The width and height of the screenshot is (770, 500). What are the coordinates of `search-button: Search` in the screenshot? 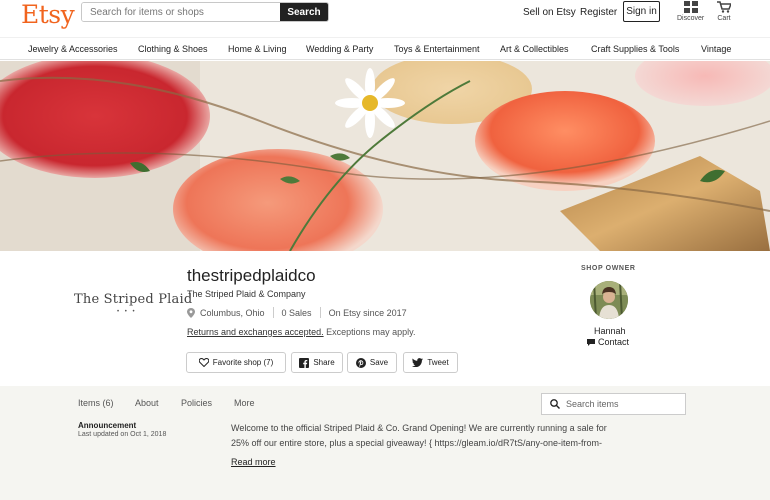 It's located at (304, 12).